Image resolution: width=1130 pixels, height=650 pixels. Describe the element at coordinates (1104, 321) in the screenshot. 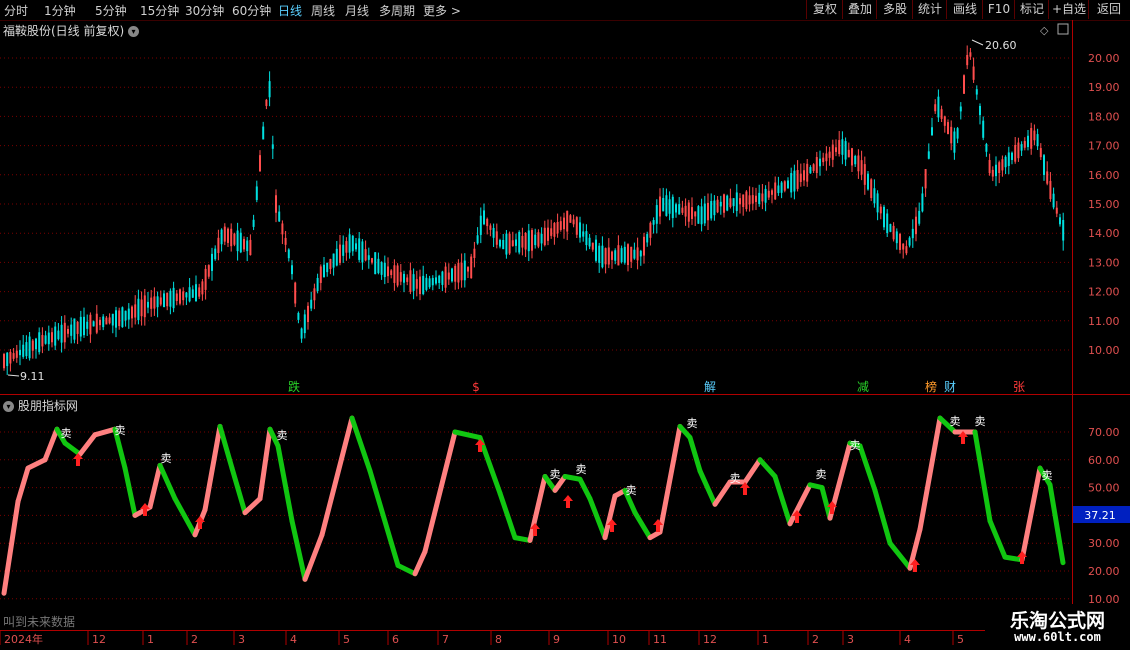

I see `price-tick-label: 11.00` at that location.